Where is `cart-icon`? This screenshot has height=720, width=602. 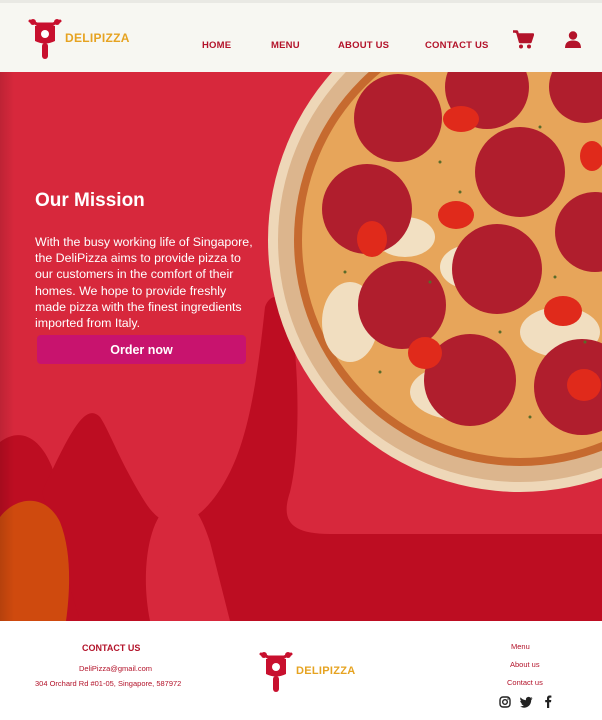 cart-icon is located at coordinates (524, 39).